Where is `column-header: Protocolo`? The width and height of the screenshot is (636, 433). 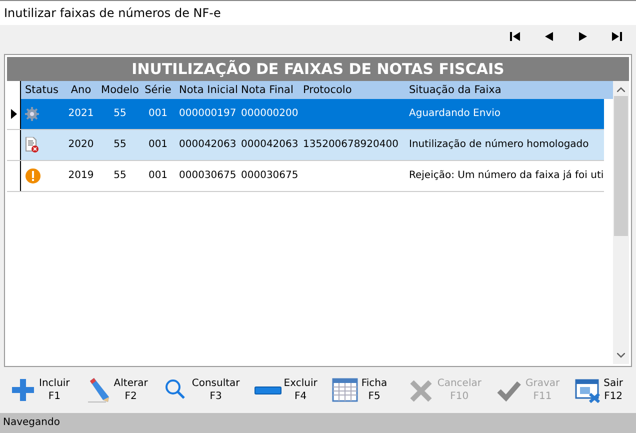
column-header: Protocolo is located at coordinates (352, 89).